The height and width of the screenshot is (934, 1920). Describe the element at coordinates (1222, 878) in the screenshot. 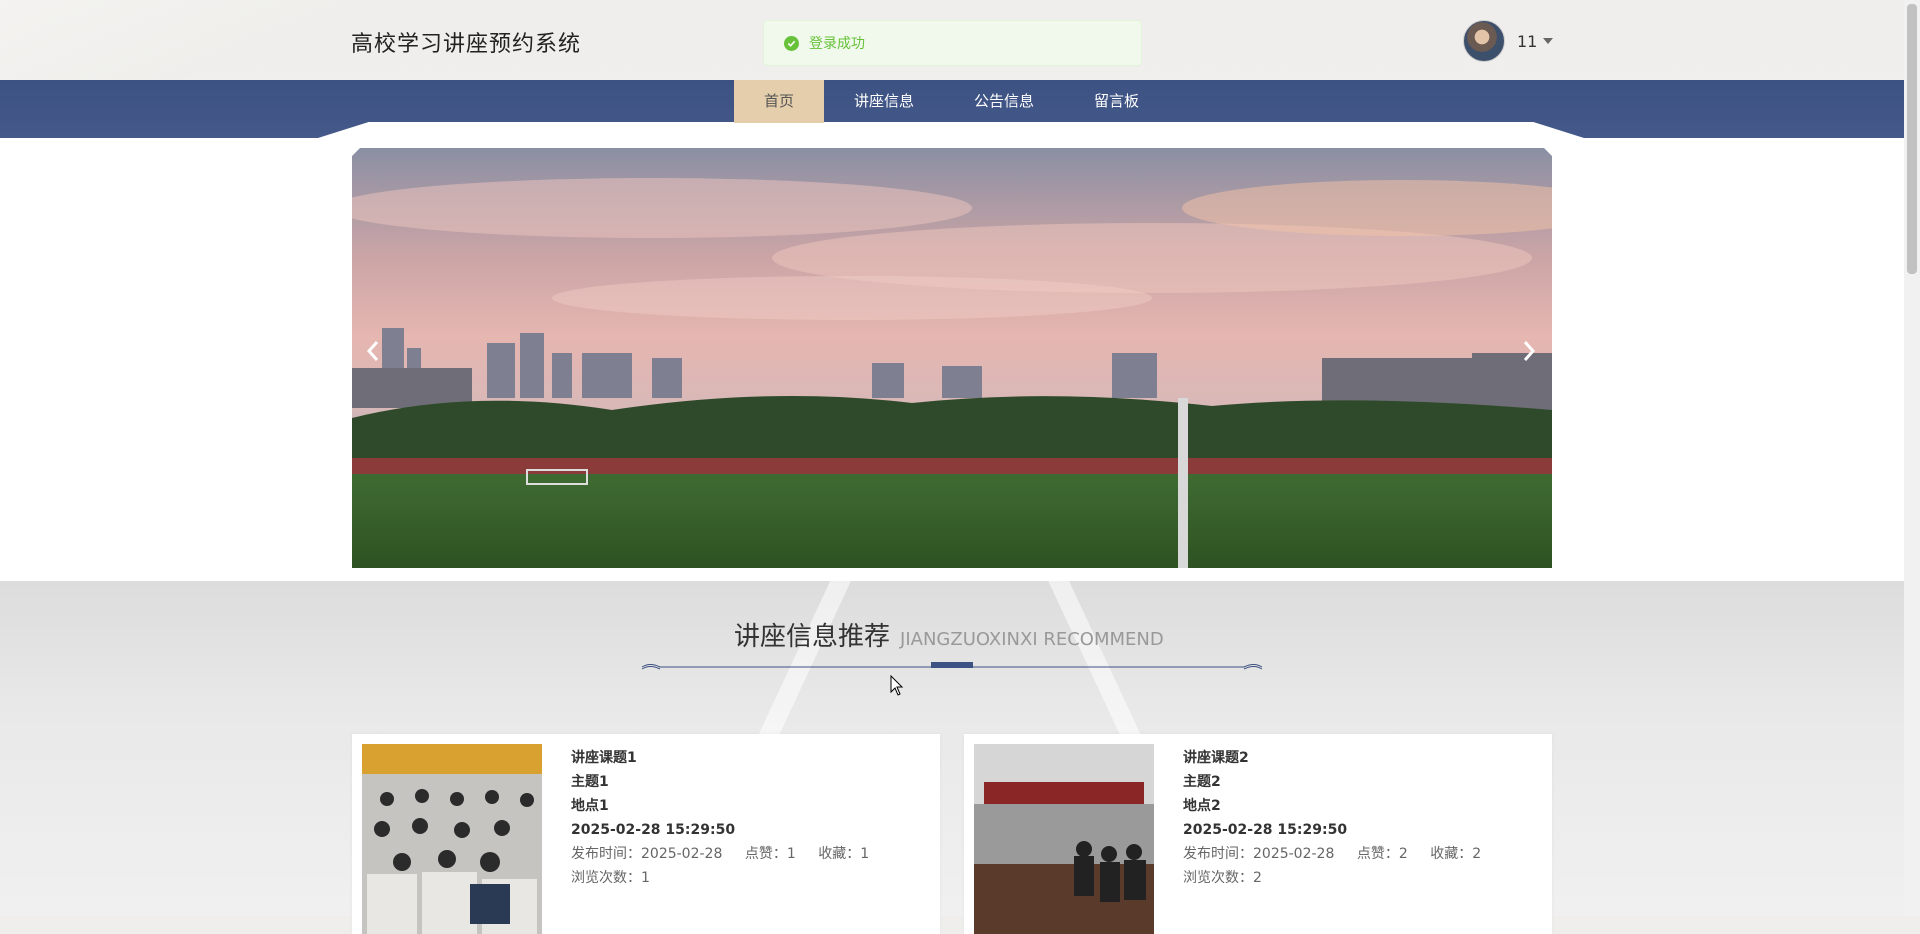

I see `view-count: 浏览次数：2` at that location.